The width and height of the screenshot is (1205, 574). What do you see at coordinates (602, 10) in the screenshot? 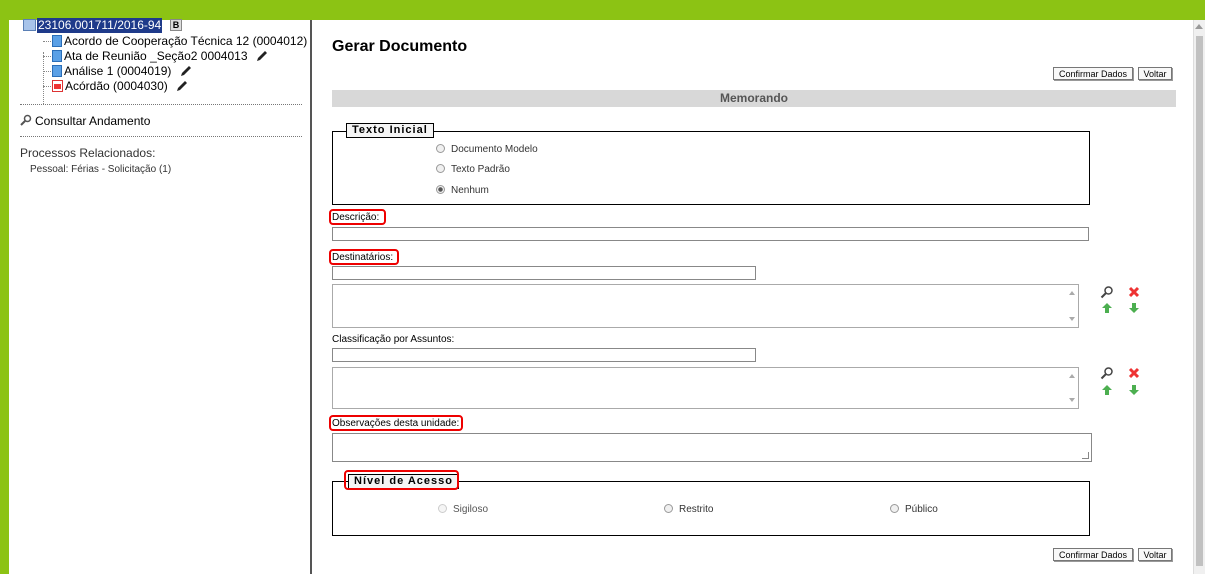
I see `top-frame-bar` at bounding box center [602, 10].